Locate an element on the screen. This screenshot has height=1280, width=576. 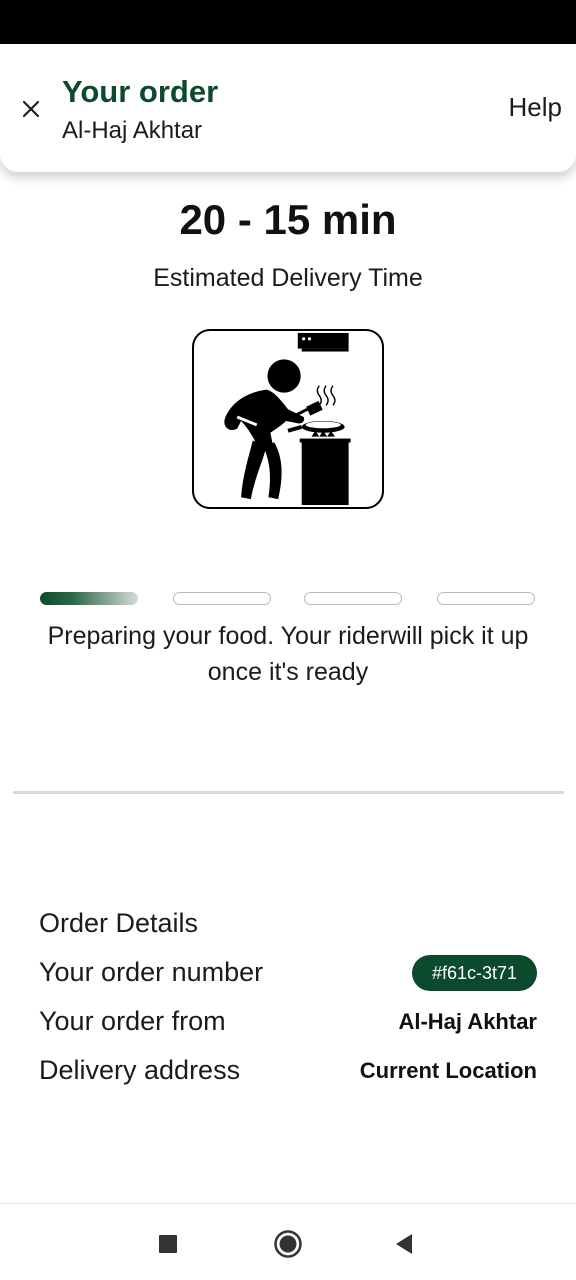
order-from-label: Your order from is located at coordinates (132, 1021).